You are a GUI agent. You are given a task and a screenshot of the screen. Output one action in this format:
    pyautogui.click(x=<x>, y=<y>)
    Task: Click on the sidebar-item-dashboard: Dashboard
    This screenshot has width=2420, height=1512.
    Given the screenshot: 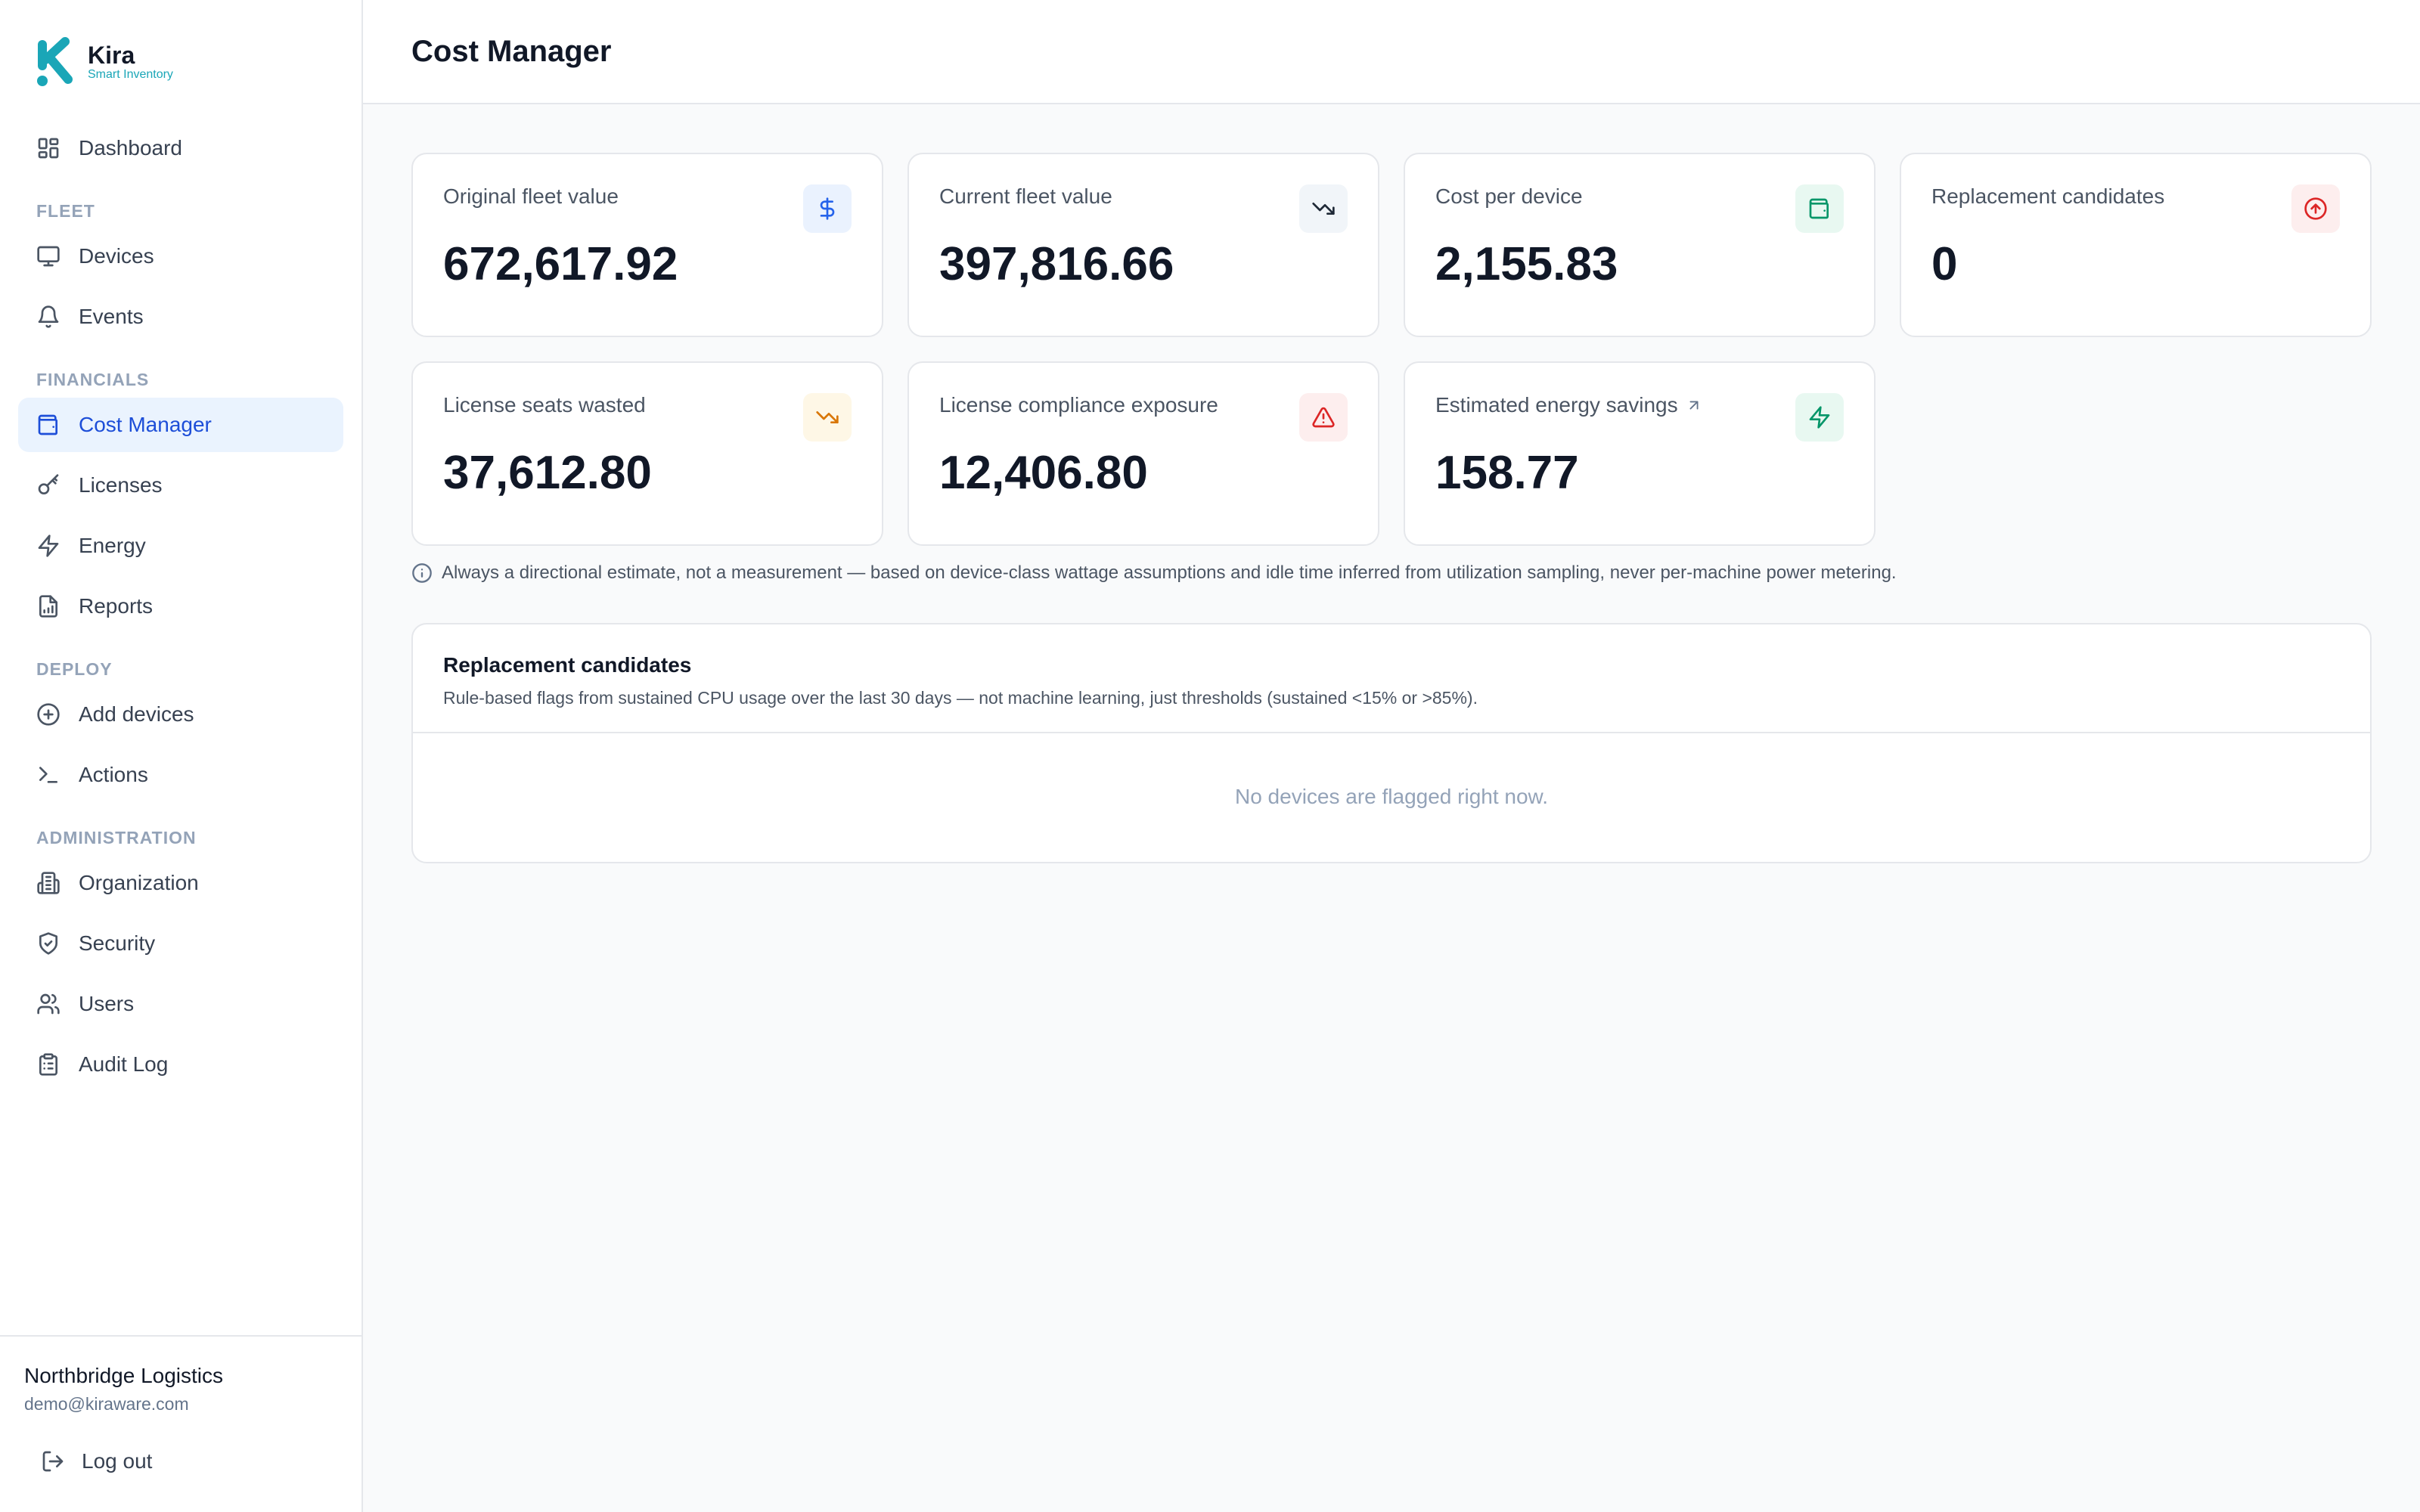 What is the action you would take?
    pyautogui.click(x=180, y=148)
    